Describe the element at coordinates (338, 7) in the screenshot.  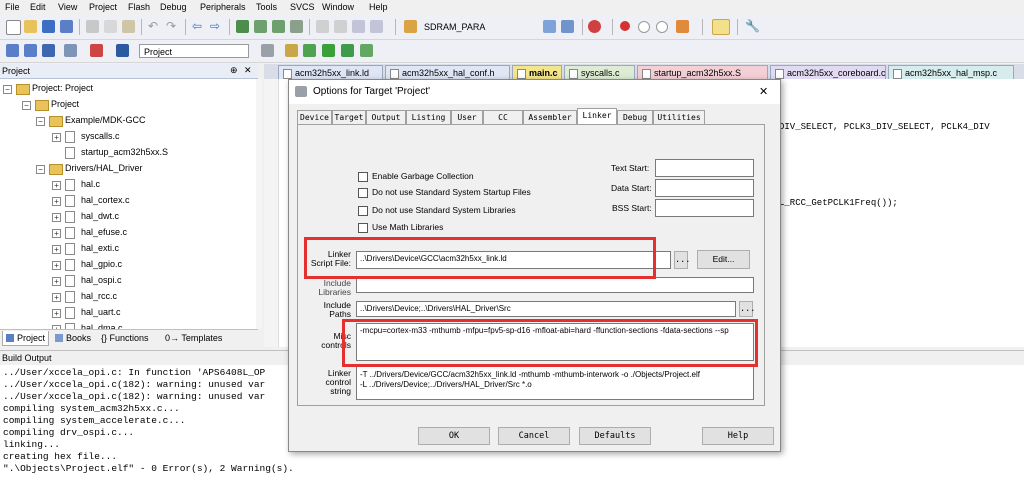
I see `menu-window: Window` at that location.